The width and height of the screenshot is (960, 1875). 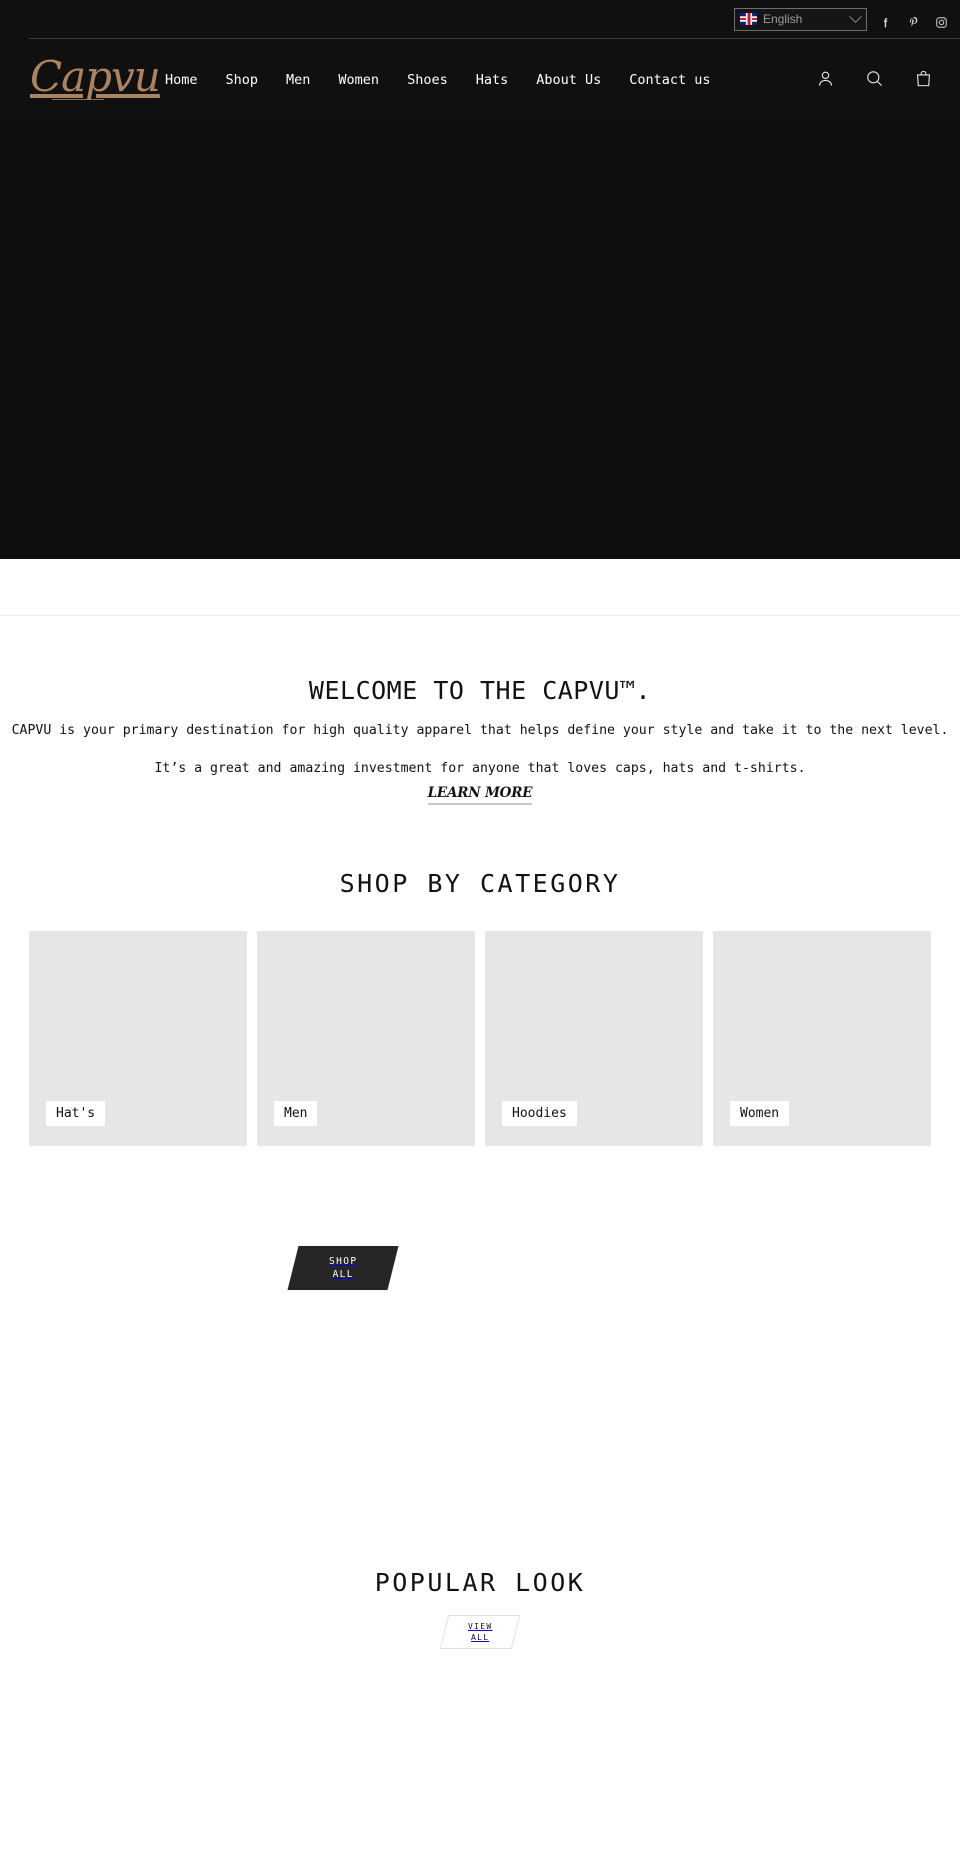 What do you see at coordinates (480, 1637) in the screenshot?
I see `view-all-button-line-2: ALL` at bounding box center [480, 1637].